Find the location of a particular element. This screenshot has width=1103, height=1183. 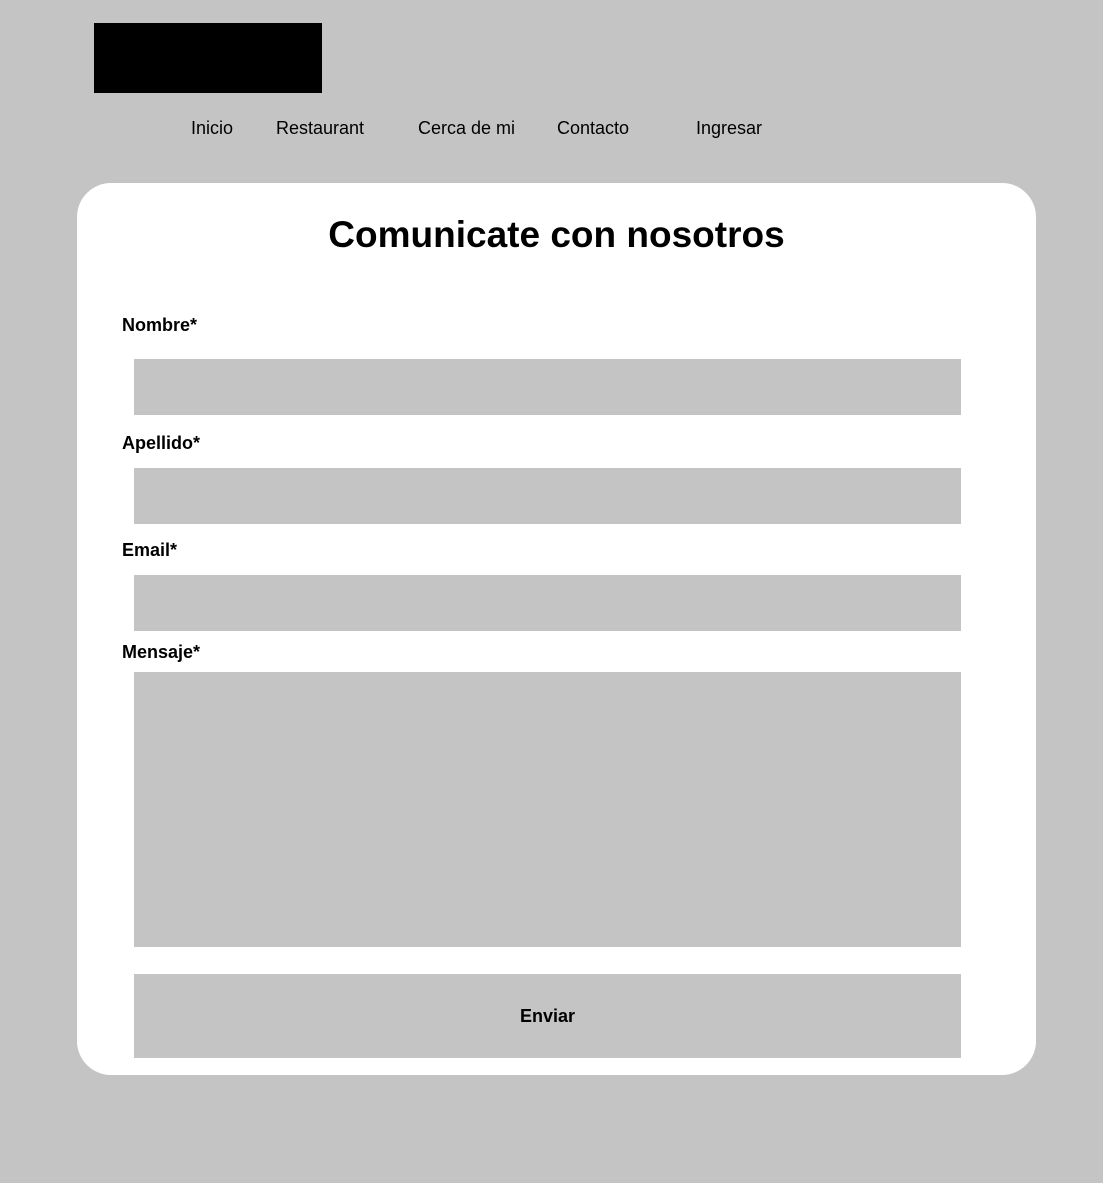

nav-item-inicio: Inicio is located at coordinates (212, 128).